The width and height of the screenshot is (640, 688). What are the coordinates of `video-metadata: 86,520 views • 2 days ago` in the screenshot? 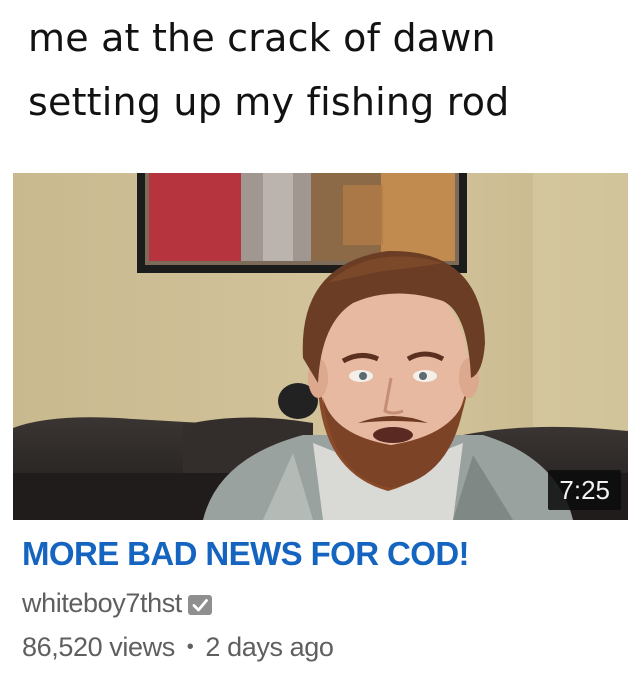 It's located at (178, 647).